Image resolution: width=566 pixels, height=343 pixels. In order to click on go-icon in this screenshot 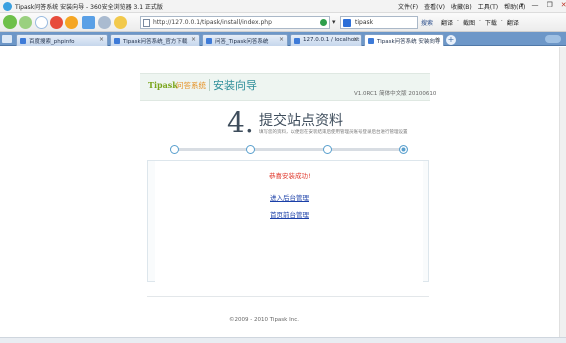, I will do `click(323, 22)`.